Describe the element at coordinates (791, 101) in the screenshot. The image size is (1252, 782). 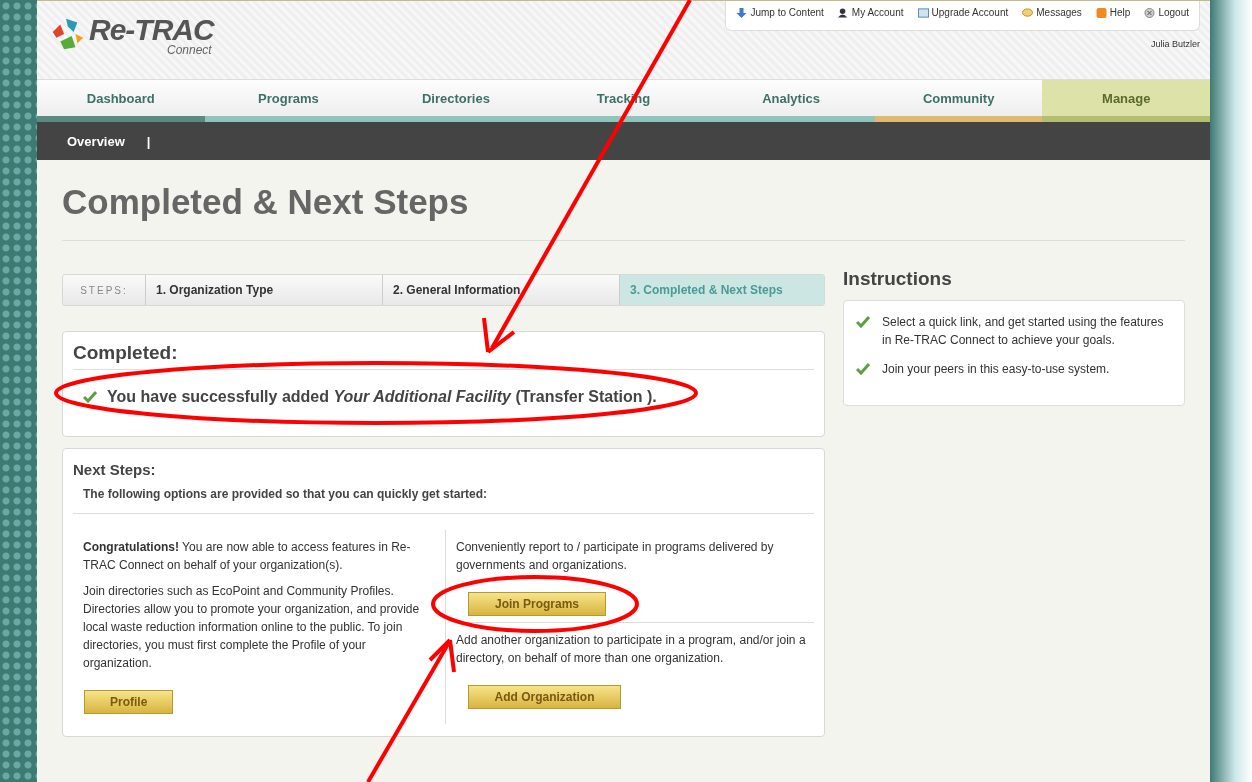
I see `nav-tab: Analytics` at that location.